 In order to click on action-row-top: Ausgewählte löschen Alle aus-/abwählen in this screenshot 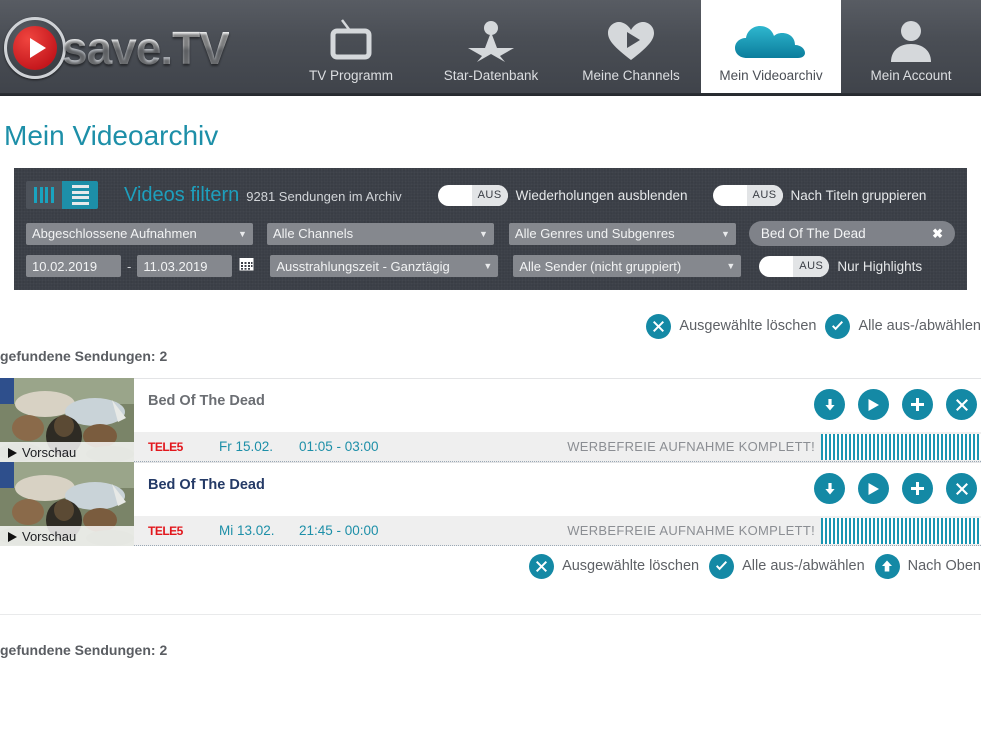, I will do `click(490, 326)`.